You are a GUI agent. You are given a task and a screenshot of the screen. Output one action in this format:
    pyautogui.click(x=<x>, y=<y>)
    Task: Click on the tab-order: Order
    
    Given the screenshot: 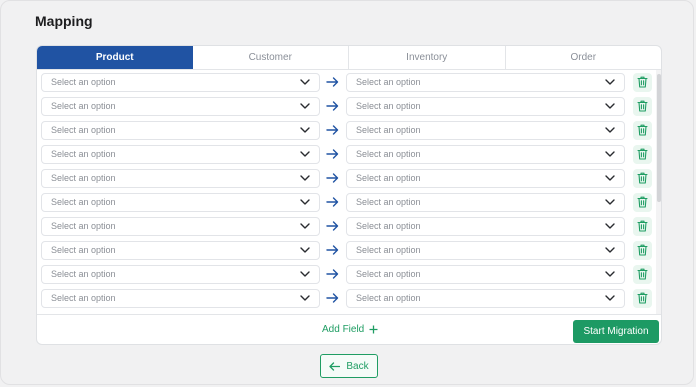 What is the action you would take?
    pyautogui.click(x=584, y=57)
    